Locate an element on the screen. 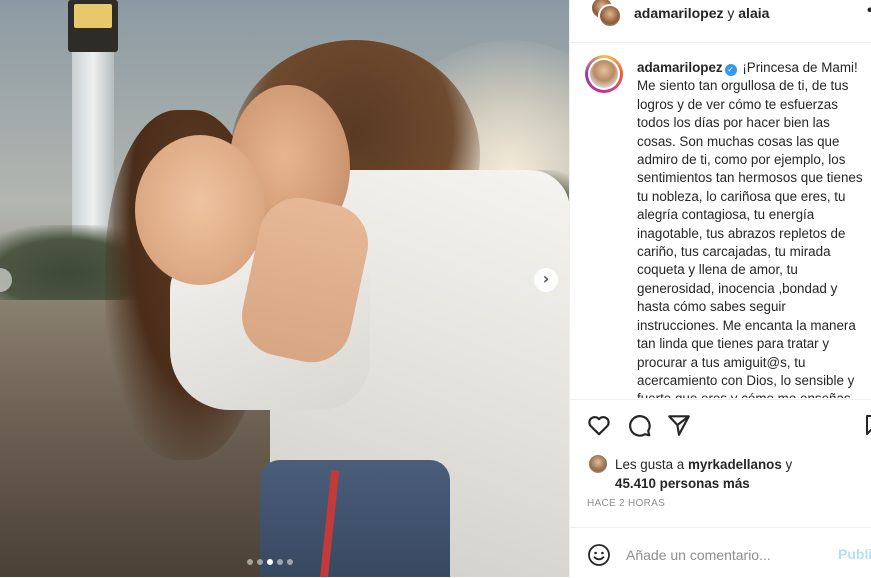 Image resolution: width=871 pixels, height=578 pixels. comment-bar: Publicar is located at coordinates (720, 552).